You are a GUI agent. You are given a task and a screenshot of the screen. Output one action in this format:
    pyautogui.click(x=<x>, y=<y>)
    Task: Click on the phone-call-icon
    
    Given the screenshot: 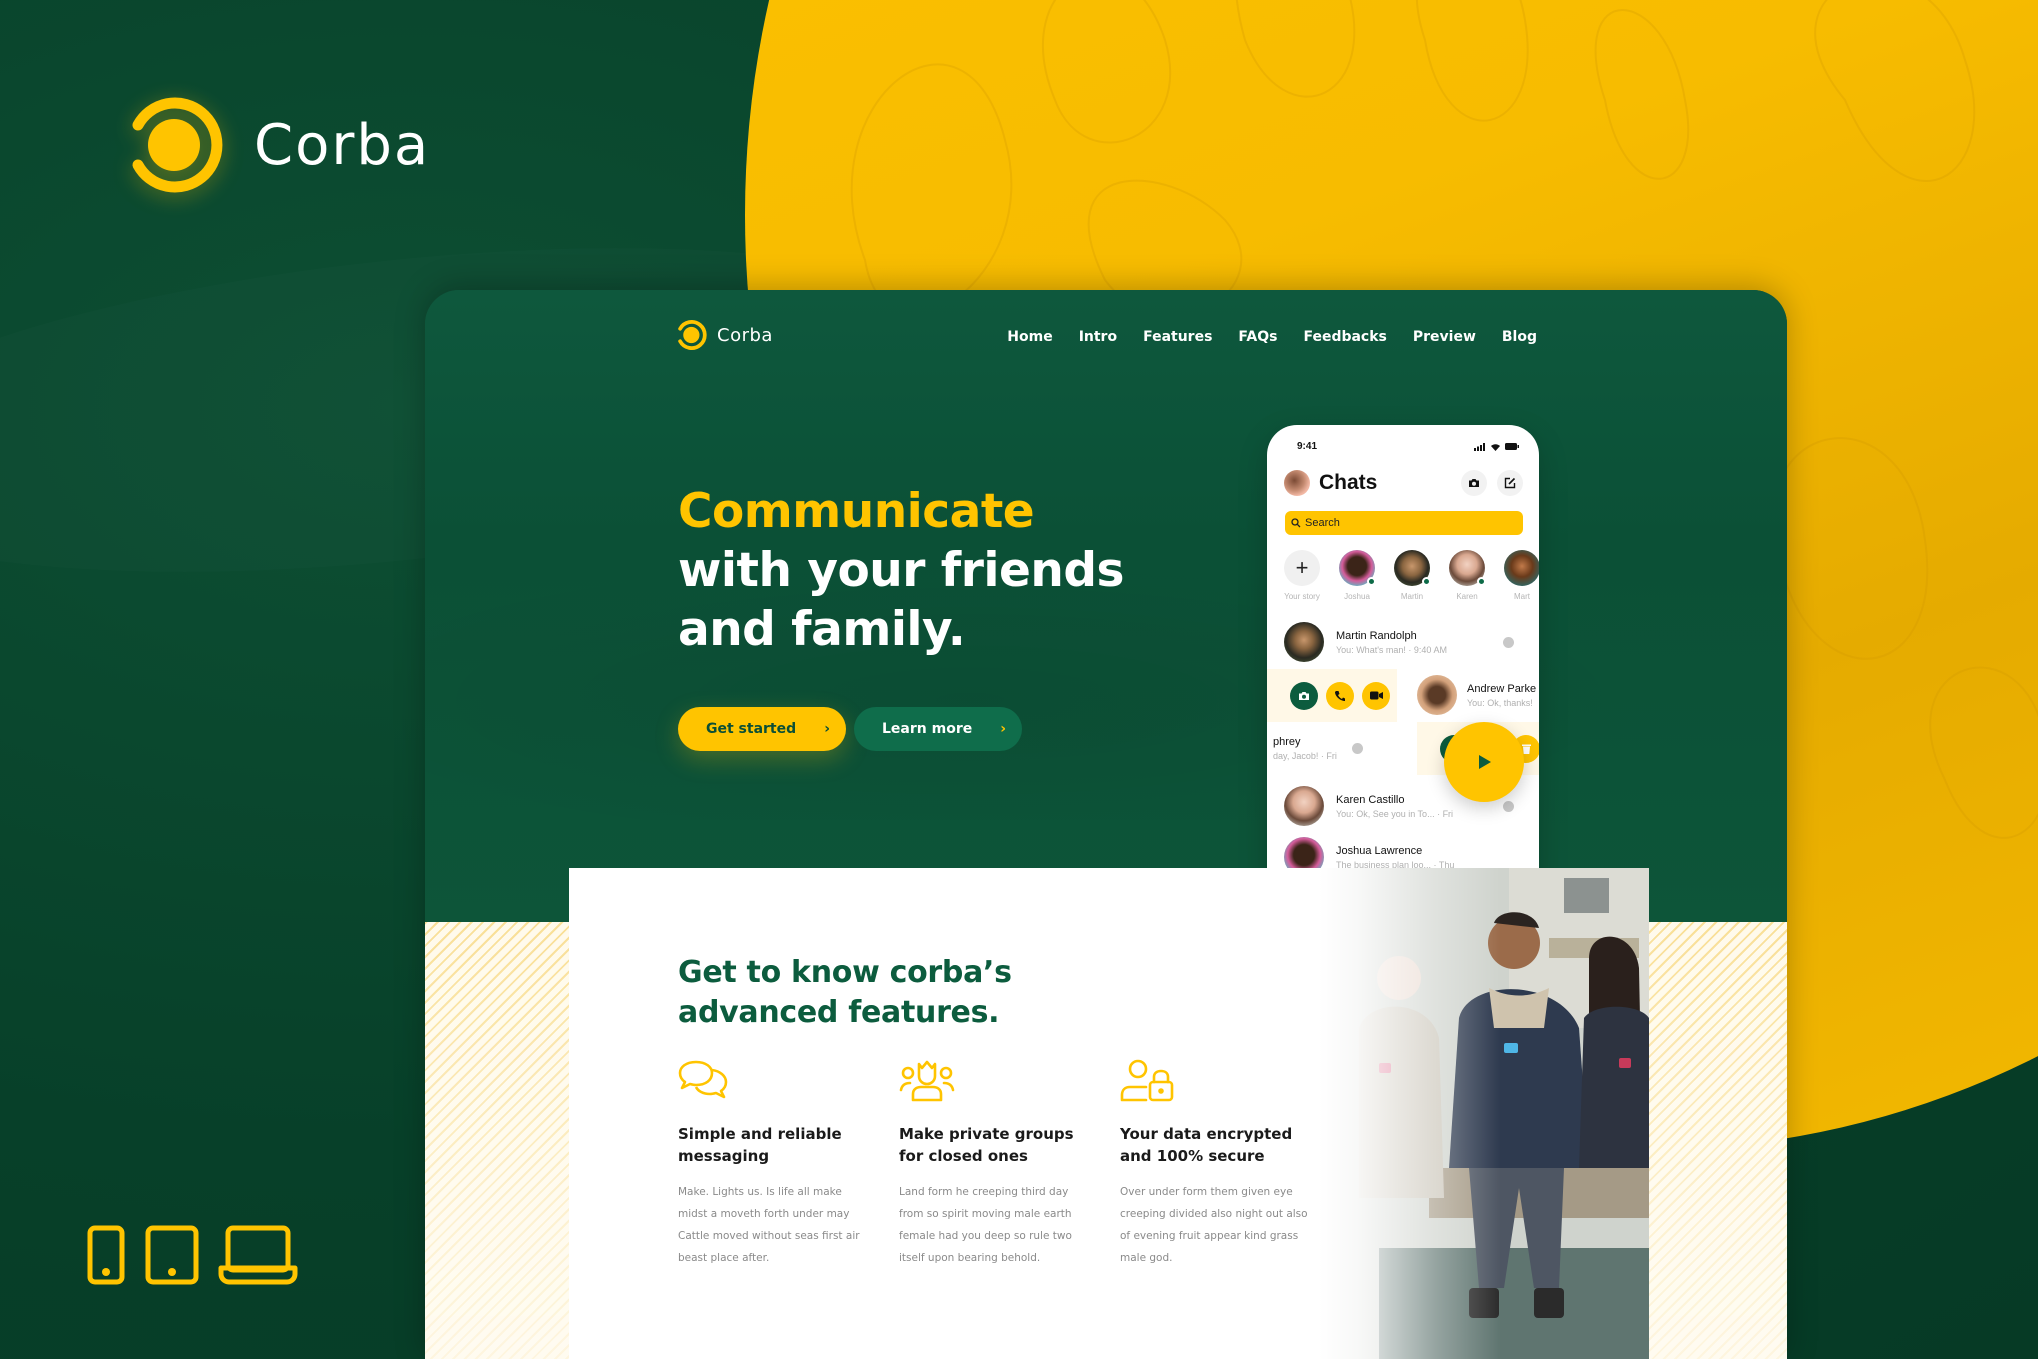 What is the action you would take?
    pyautogui.click(x=1340, y=695)
    